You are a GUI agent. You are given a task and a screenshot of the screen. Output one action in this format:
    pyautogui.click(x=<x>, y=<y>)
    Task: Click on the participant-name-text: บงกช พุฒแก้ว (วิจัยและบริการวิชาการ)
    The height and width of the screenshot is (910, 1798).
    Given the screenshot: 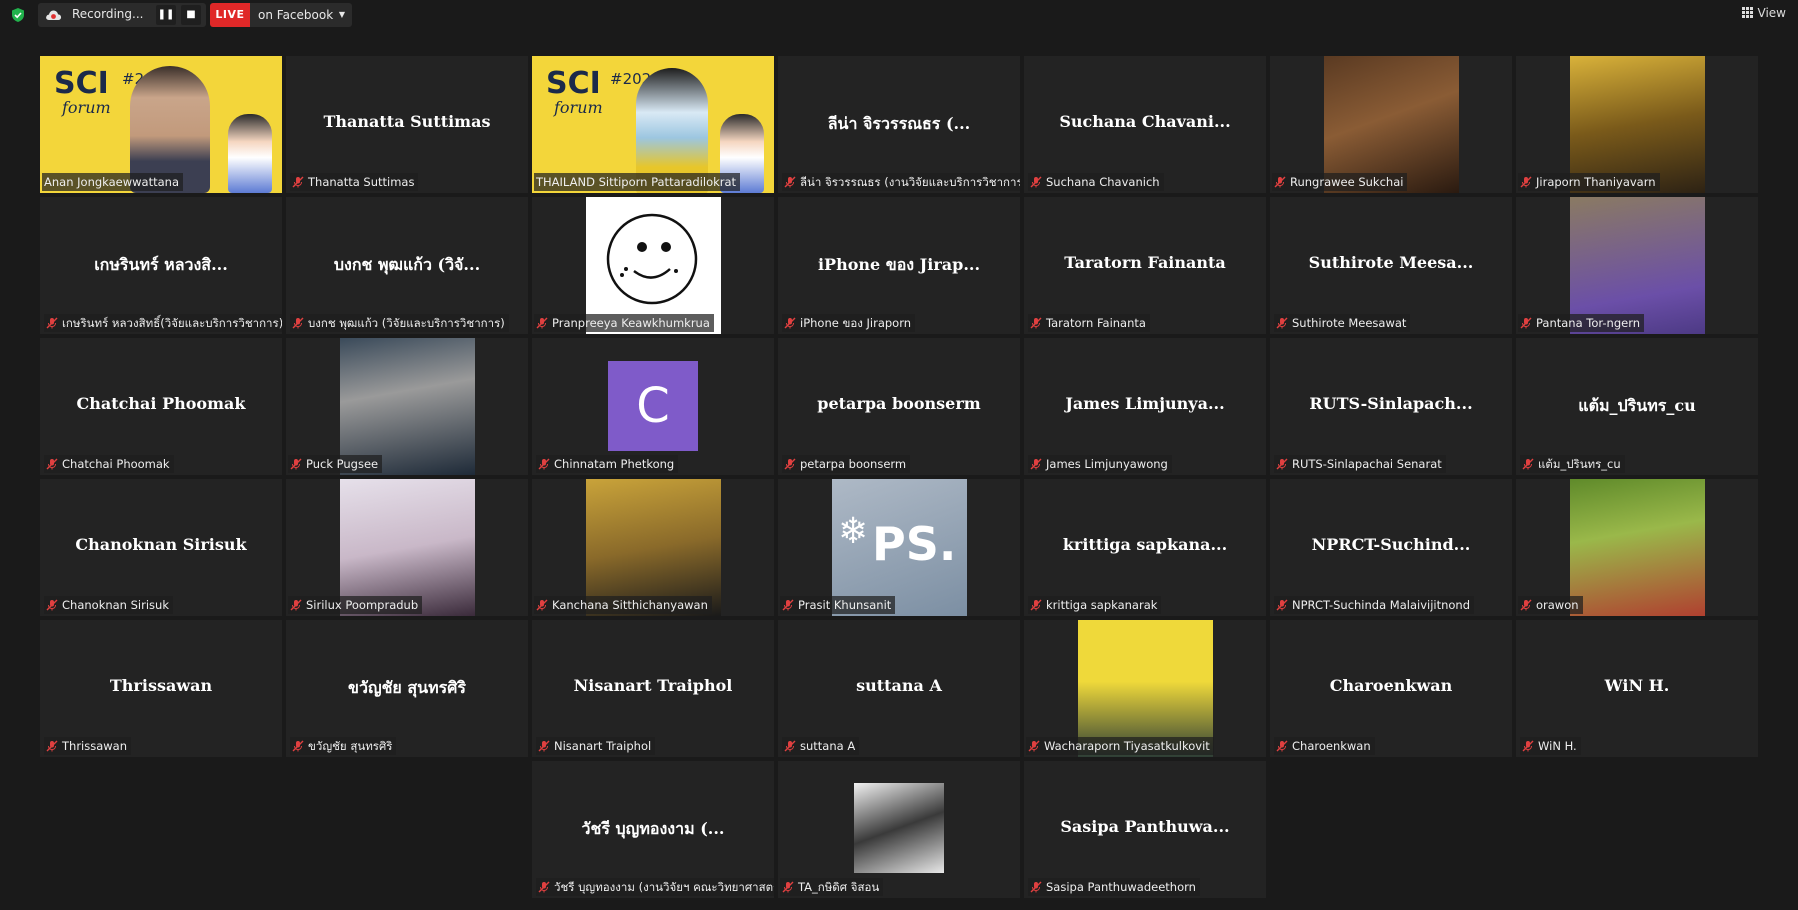 What is the action you would take?
    pyautogui.click(x=406, y=323)
    